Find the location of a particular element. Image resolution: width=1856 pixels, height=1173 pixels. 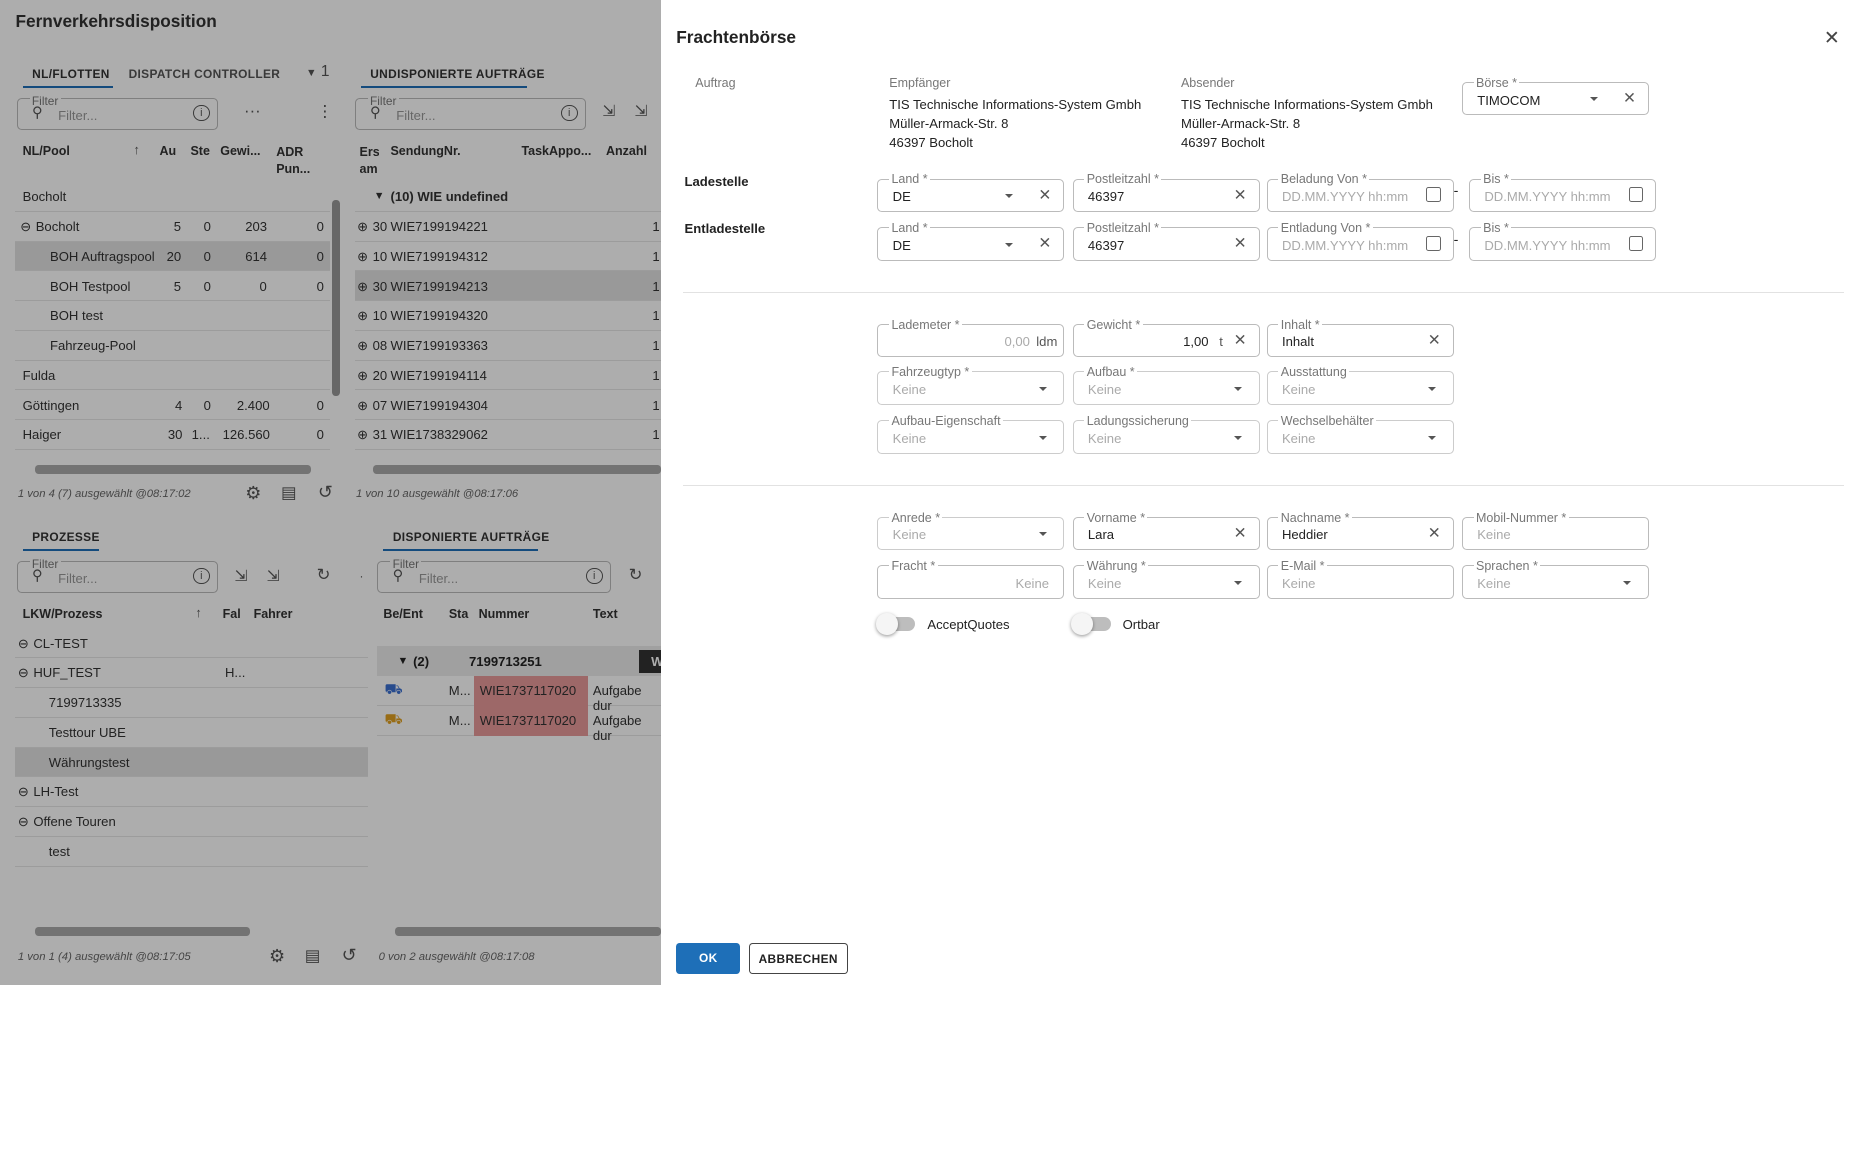

field-label: Fahrzeugtyp * is located at coordinates (930, 372).